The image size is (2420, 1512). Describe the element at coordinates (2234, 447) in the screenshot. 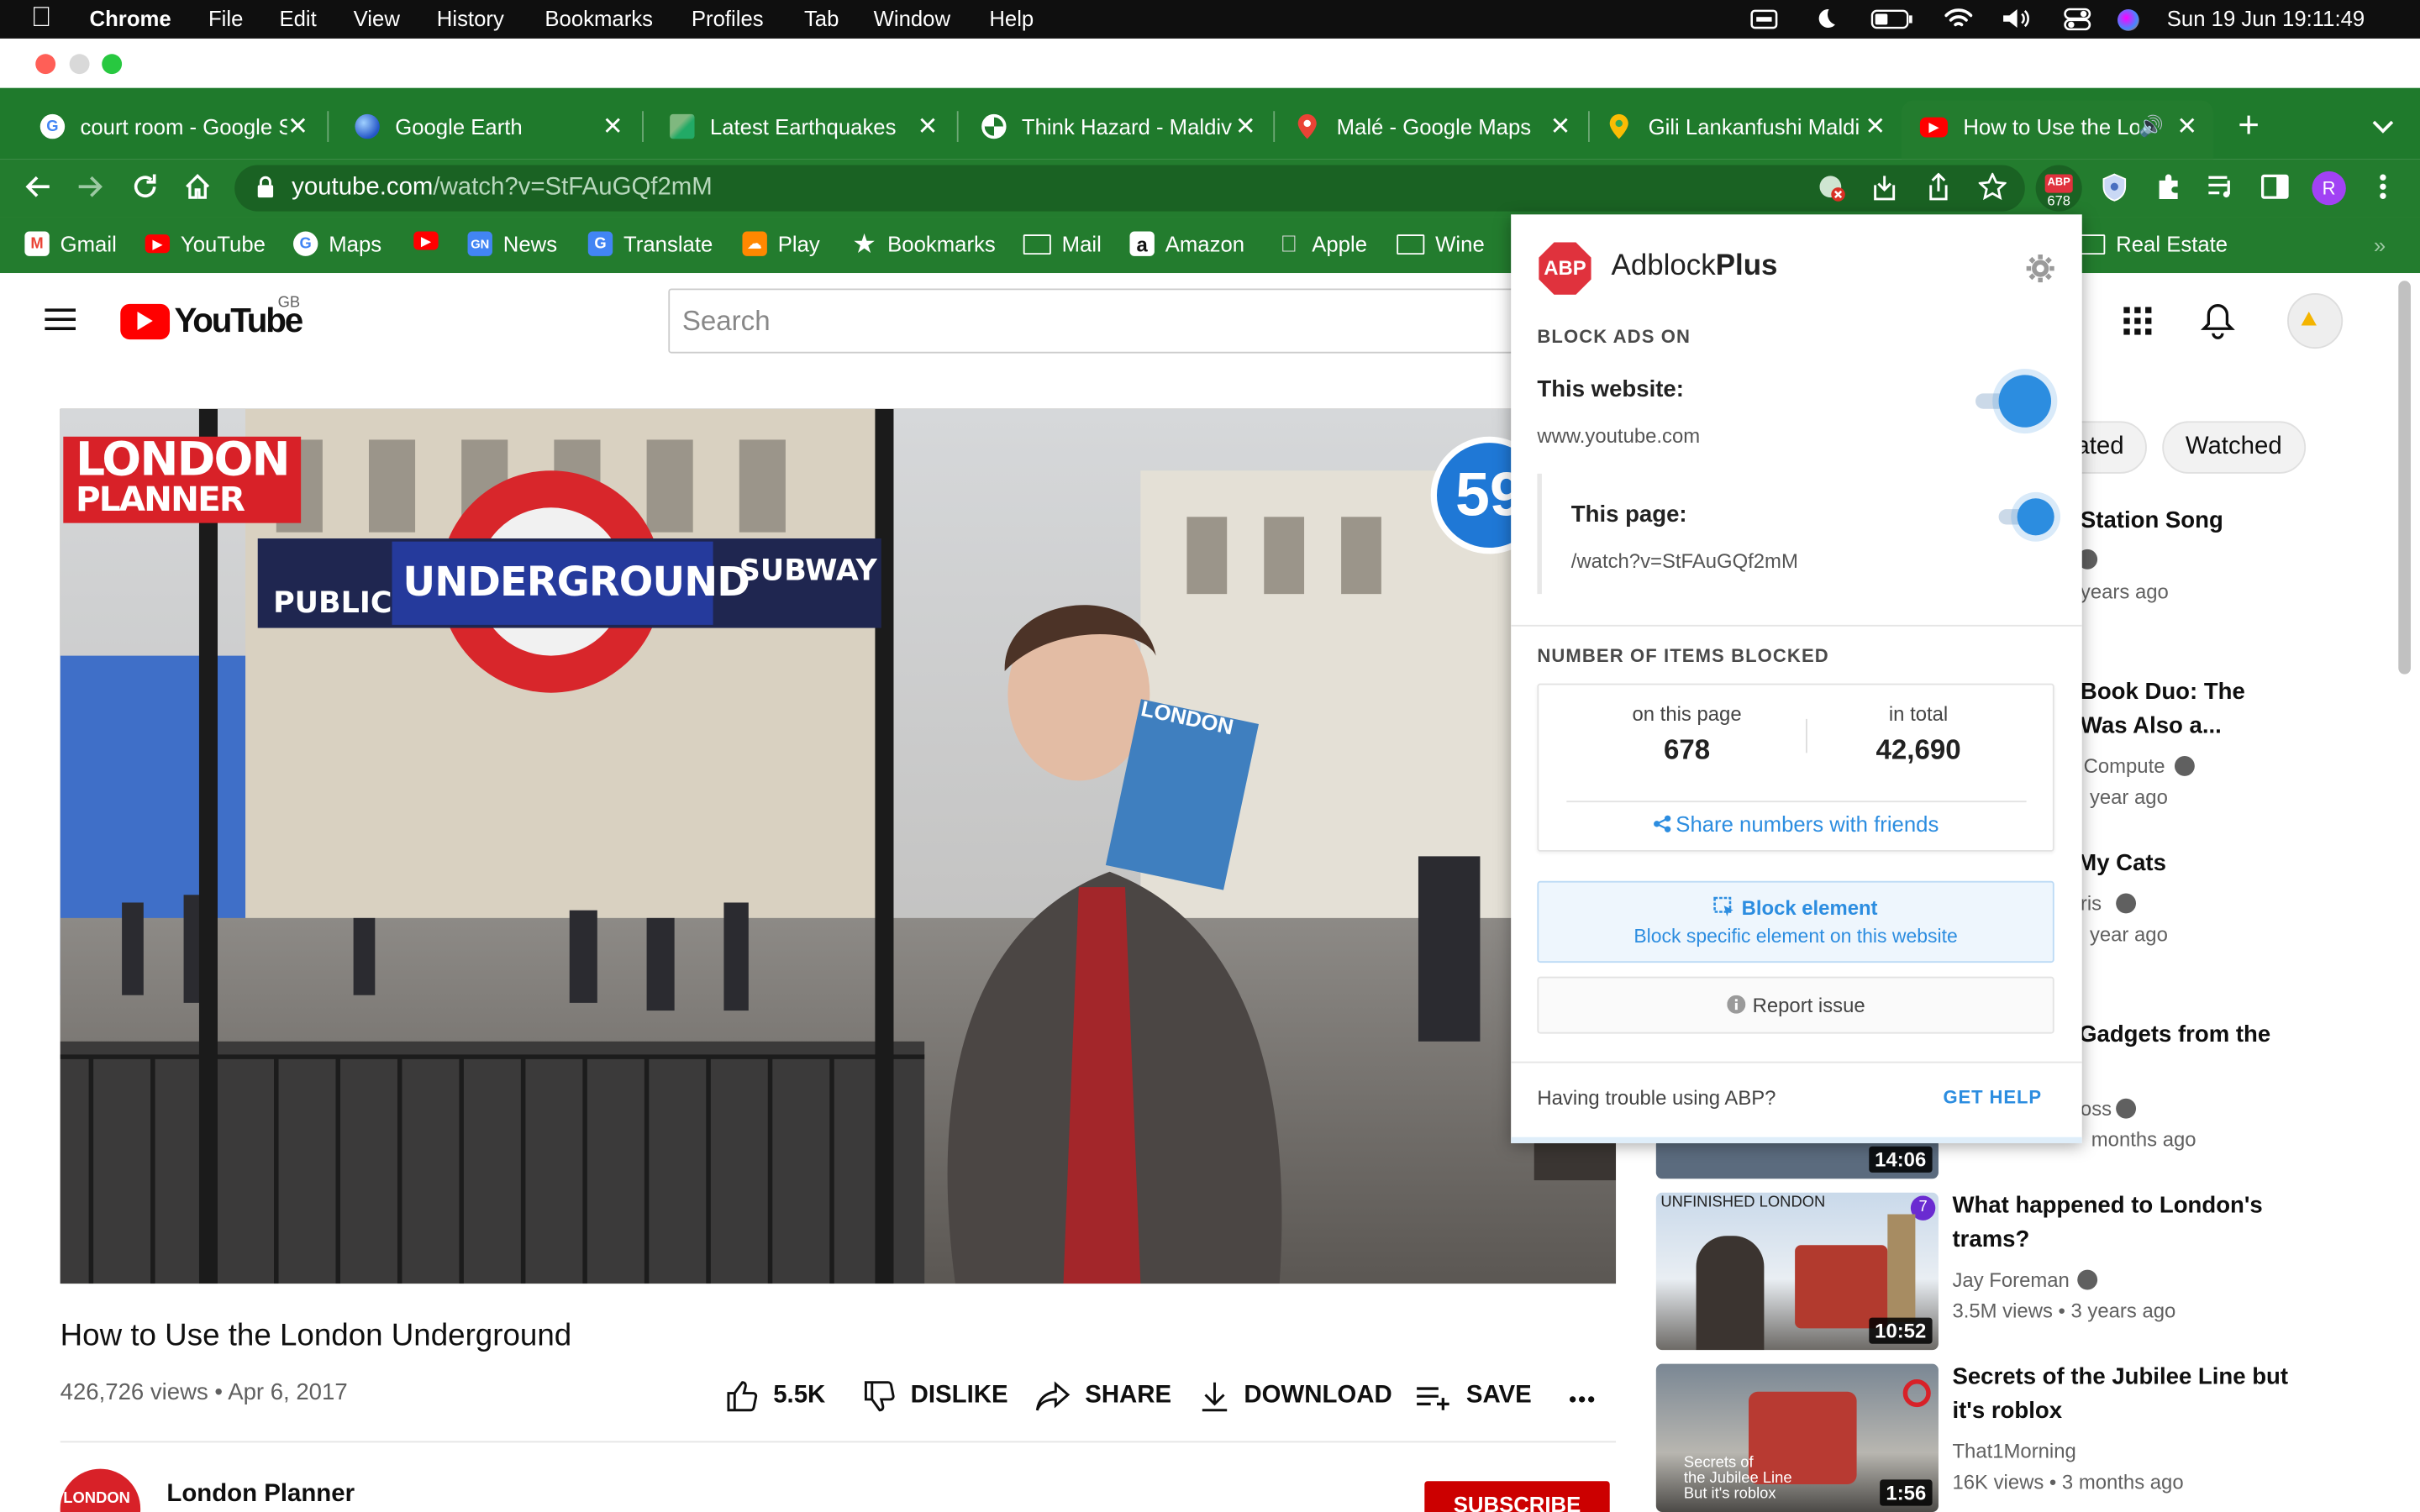

I see `filter-chip-watched: Watched` at that location.